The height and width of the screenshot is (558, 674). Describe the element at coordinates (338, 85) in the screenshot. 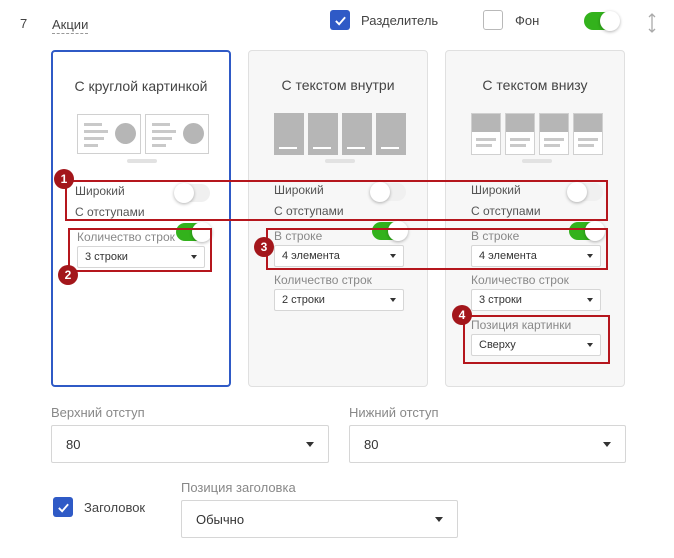

I see `card-title: С текстом внутри` at that location.